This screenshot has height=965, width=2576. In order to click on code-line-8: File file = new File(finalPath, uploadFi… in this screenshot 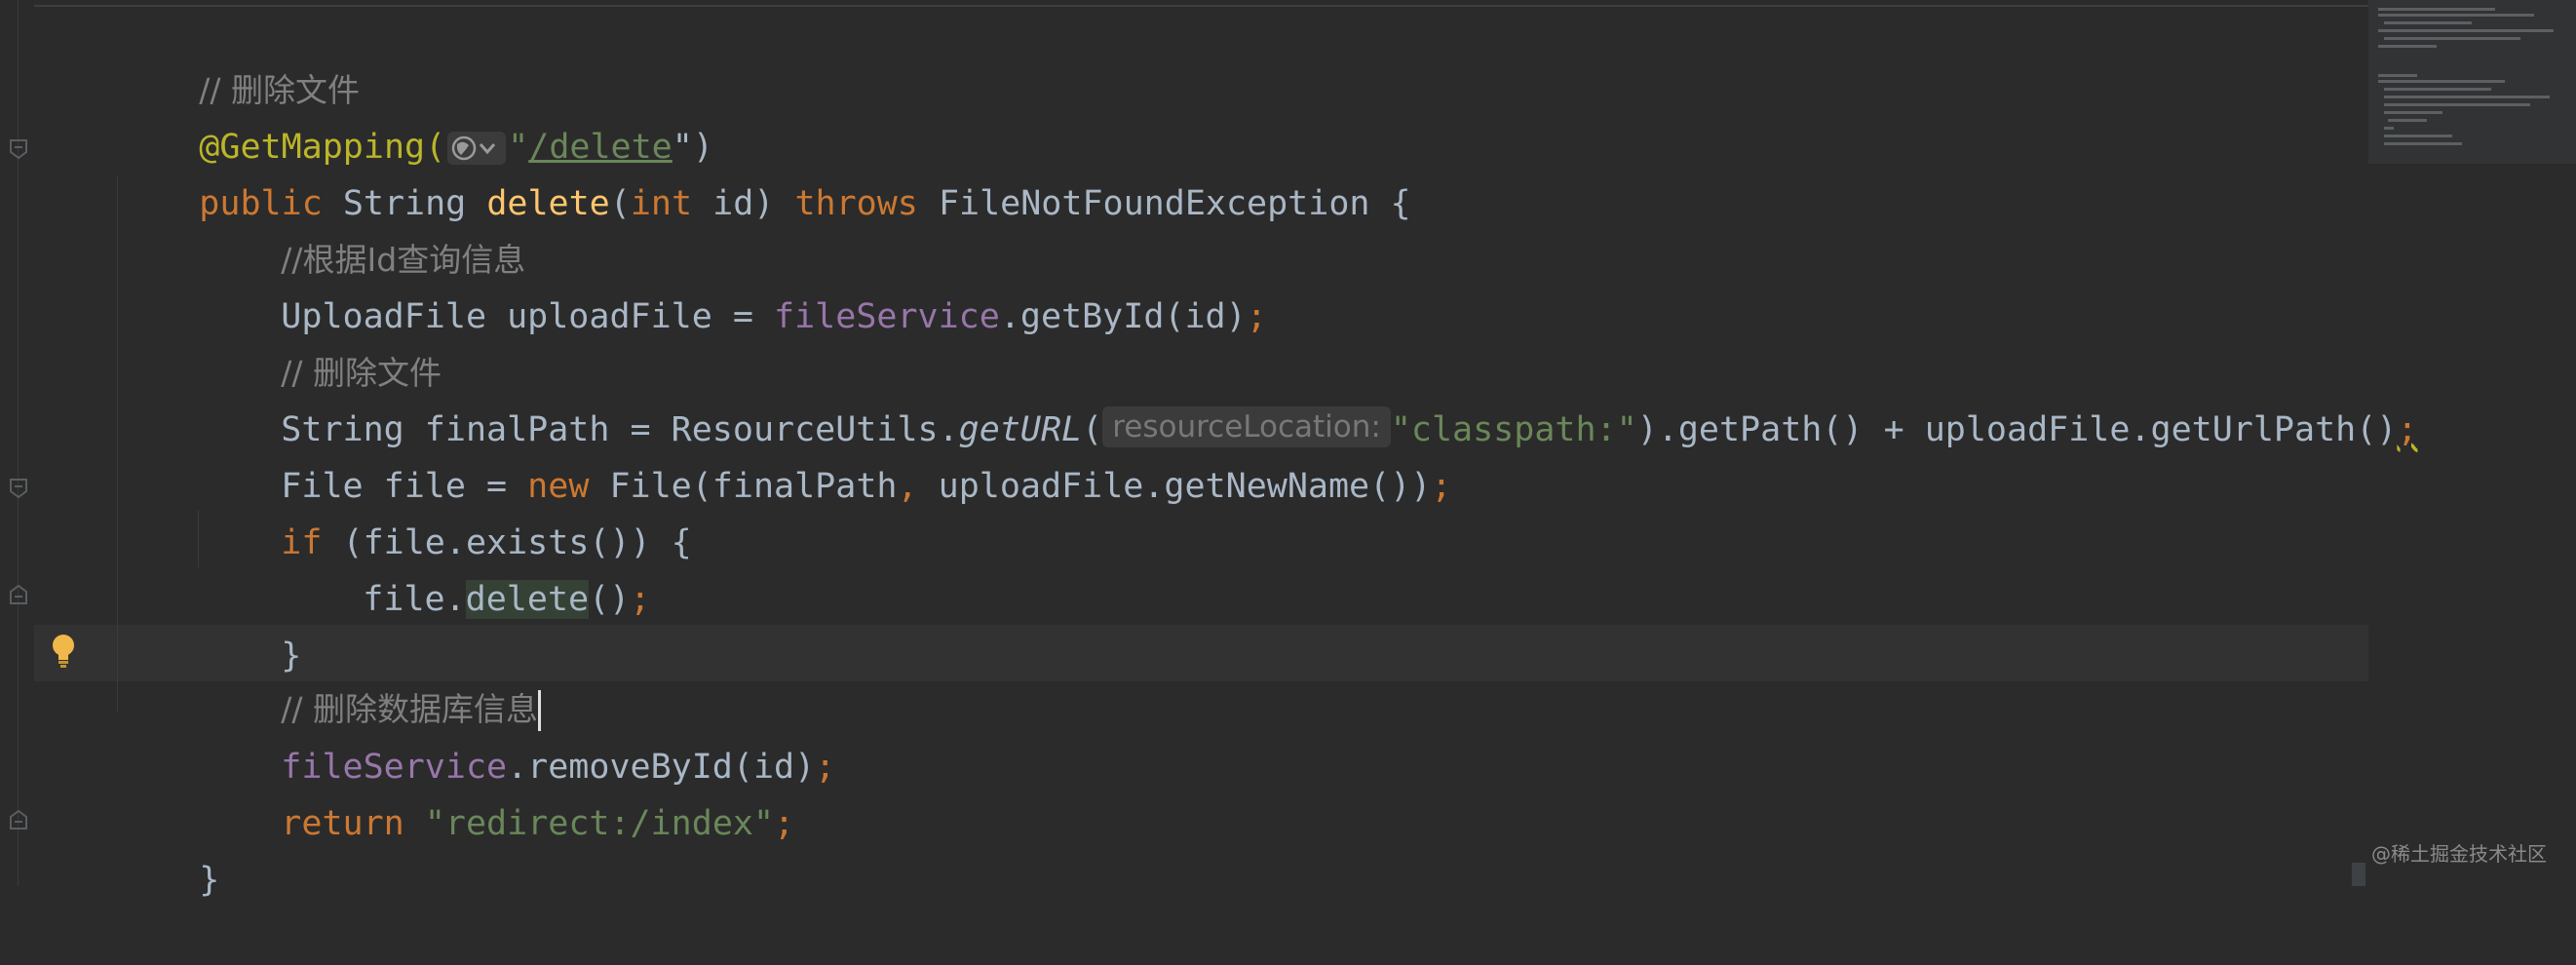, I will do `click(825, 454)`.